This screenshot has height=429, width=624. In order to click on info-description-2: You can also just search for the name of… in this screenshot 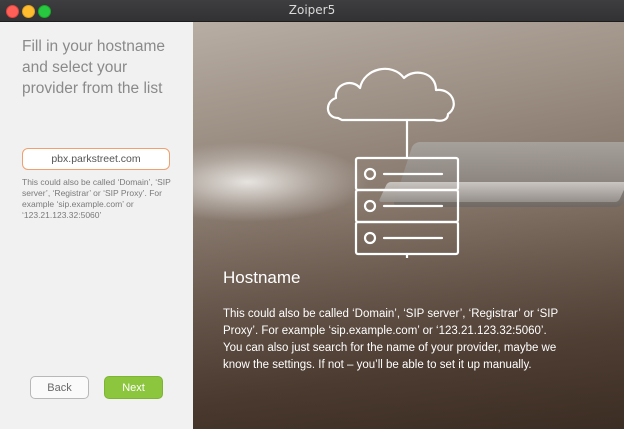, I will do `click(390, 356)`.